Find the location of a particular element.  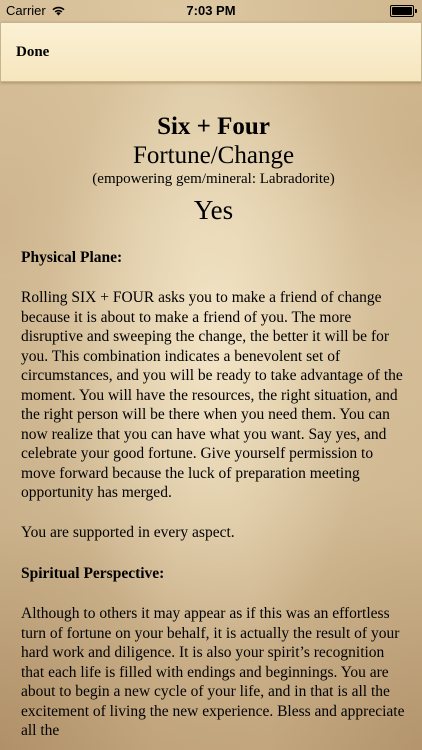

header-bar: Done is located at coordinates (211, 52).